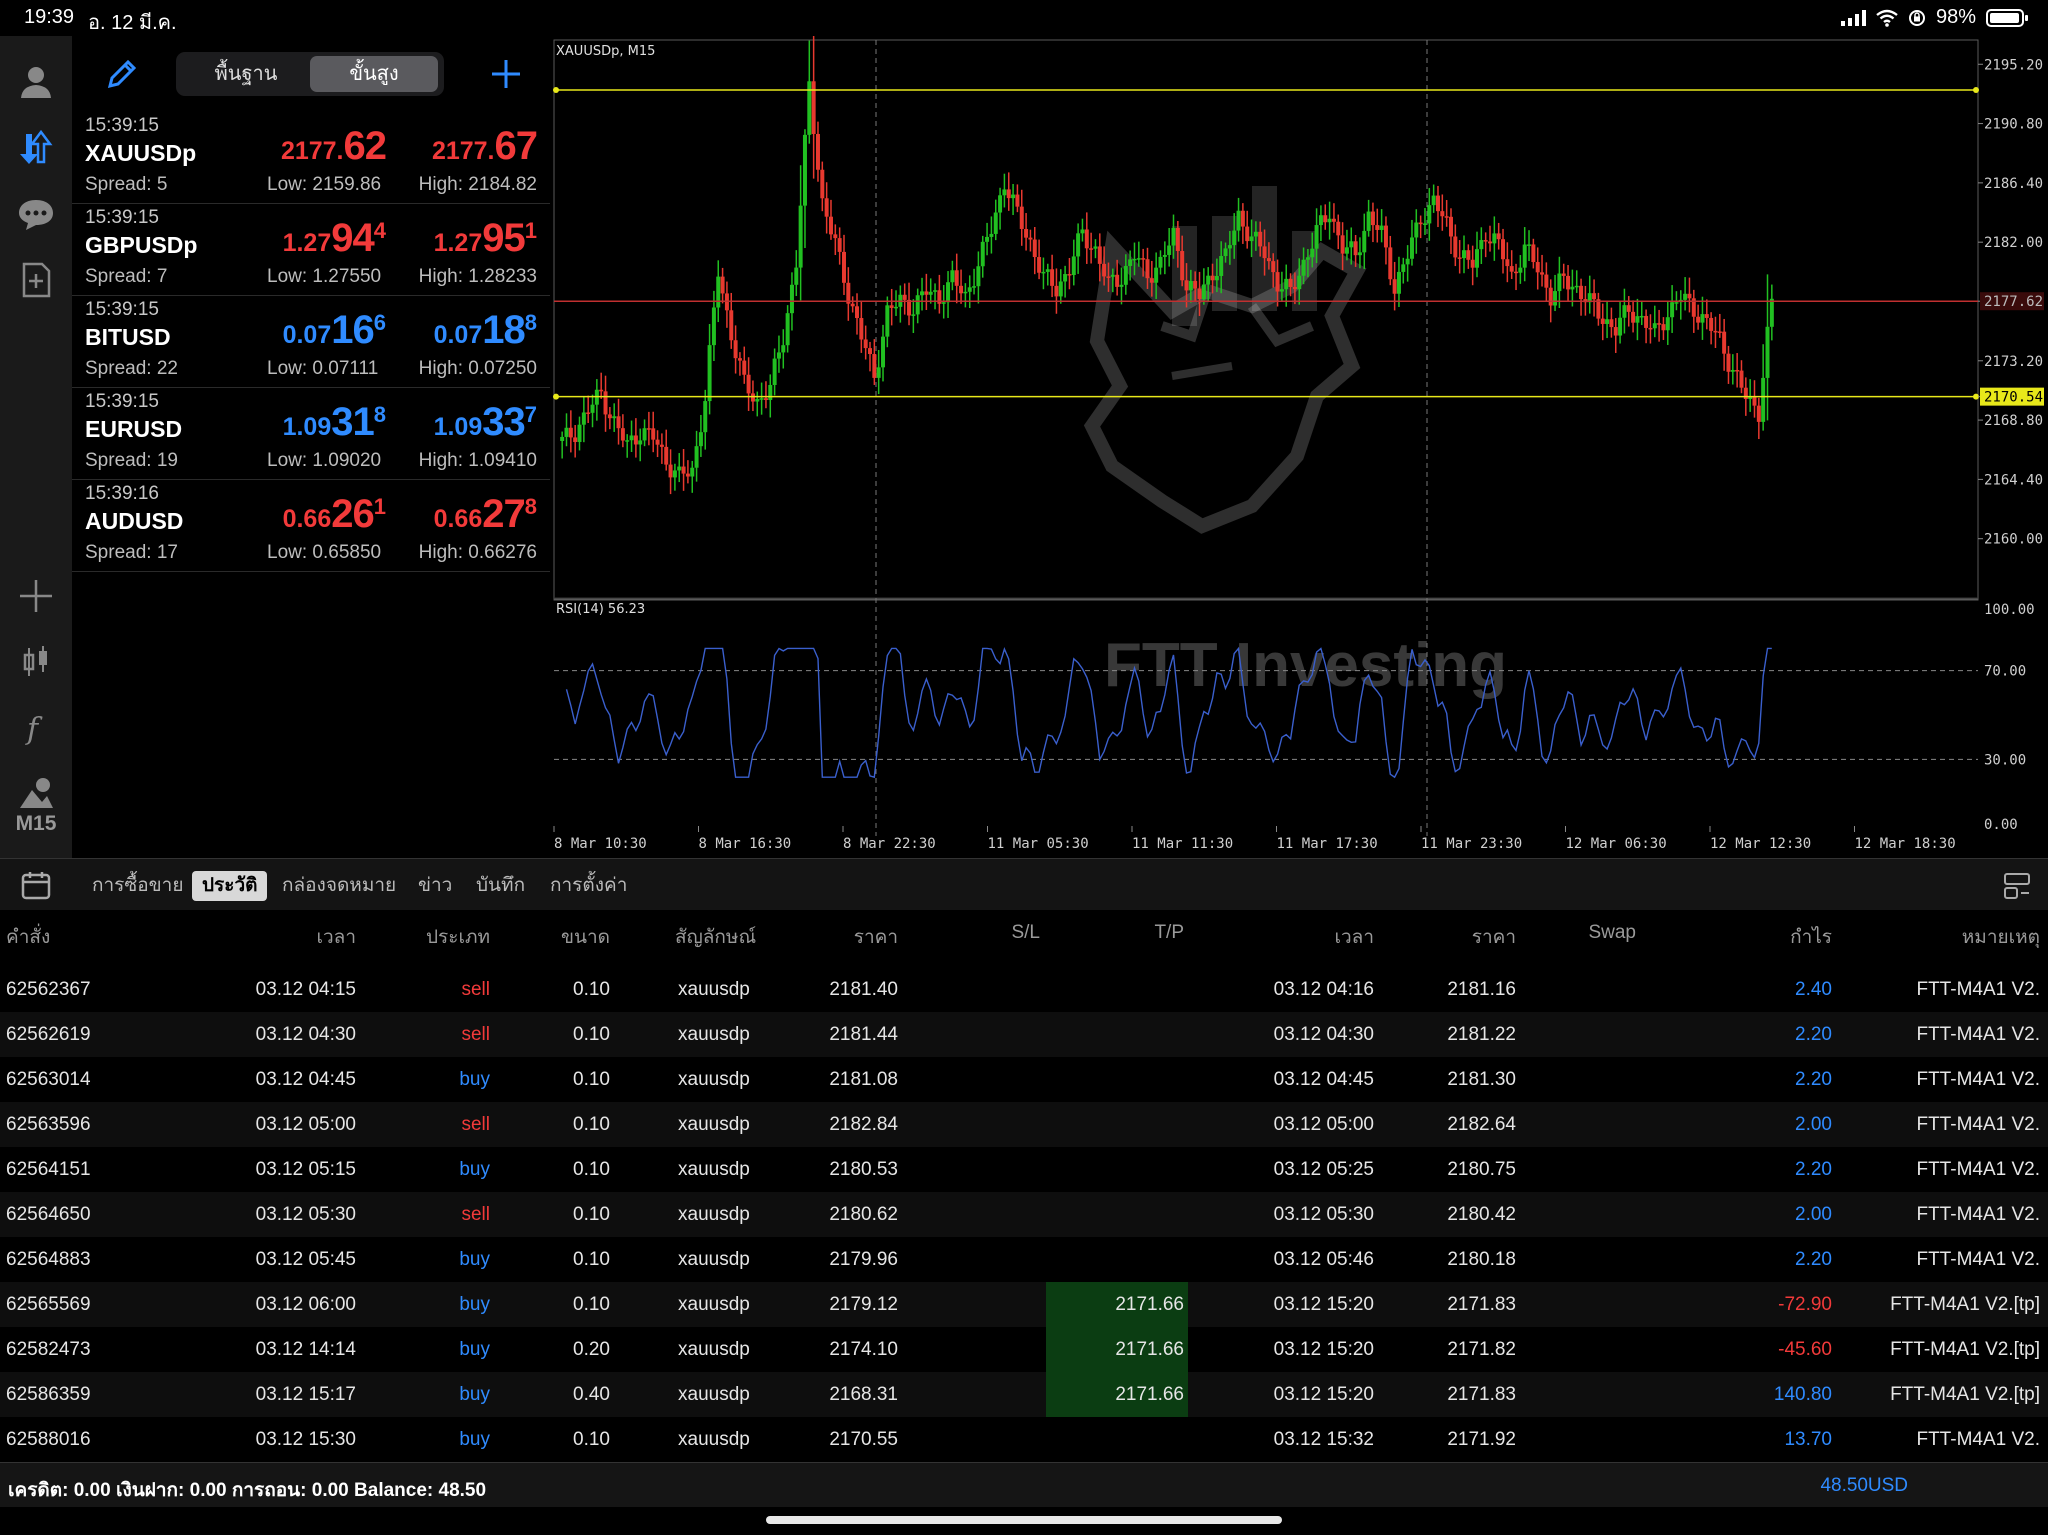 This screenshot has width=2048, height=1535. What do you see at coordinates (339, 886) in the screenshot?
I see `tab-item: กล่องจดหมาย` at bounding box center [339, 886].